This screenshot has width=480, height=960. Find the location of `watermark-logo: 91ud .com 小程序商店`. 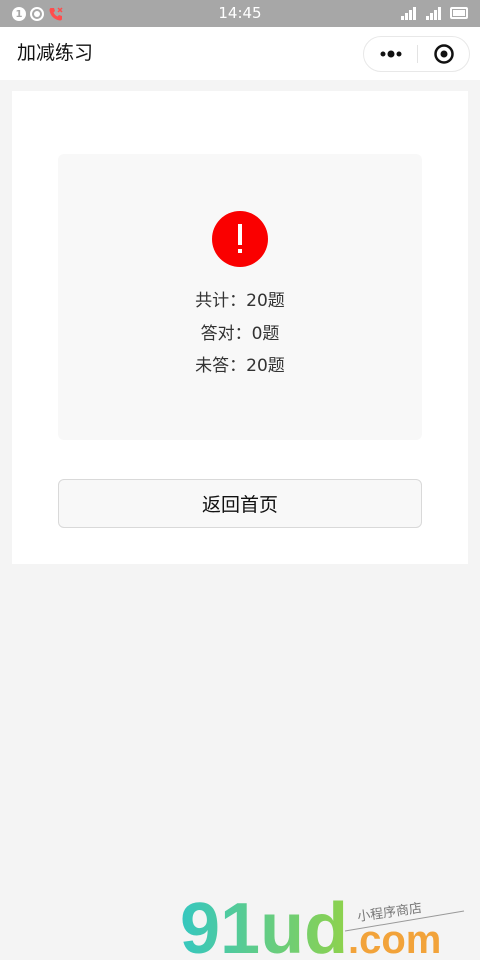

watermark-logo: 91ud .com 小程序商店 is located at coordinates (322, 924).